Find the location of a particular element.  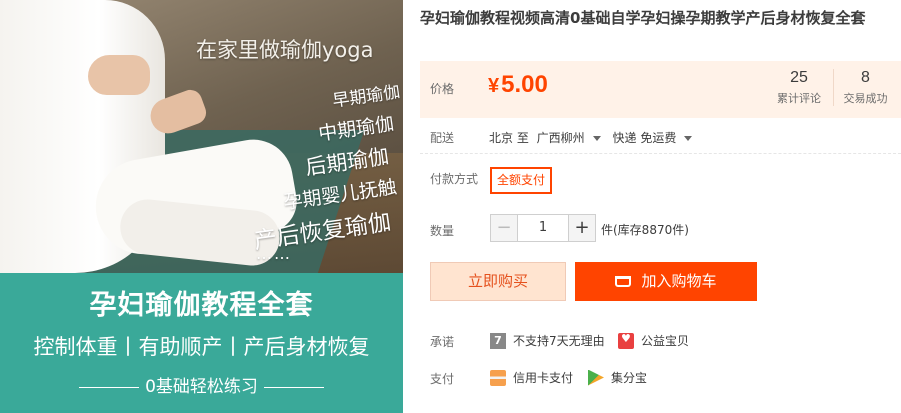

price-value: ¥5.00 is located at coordinates (518, 85).